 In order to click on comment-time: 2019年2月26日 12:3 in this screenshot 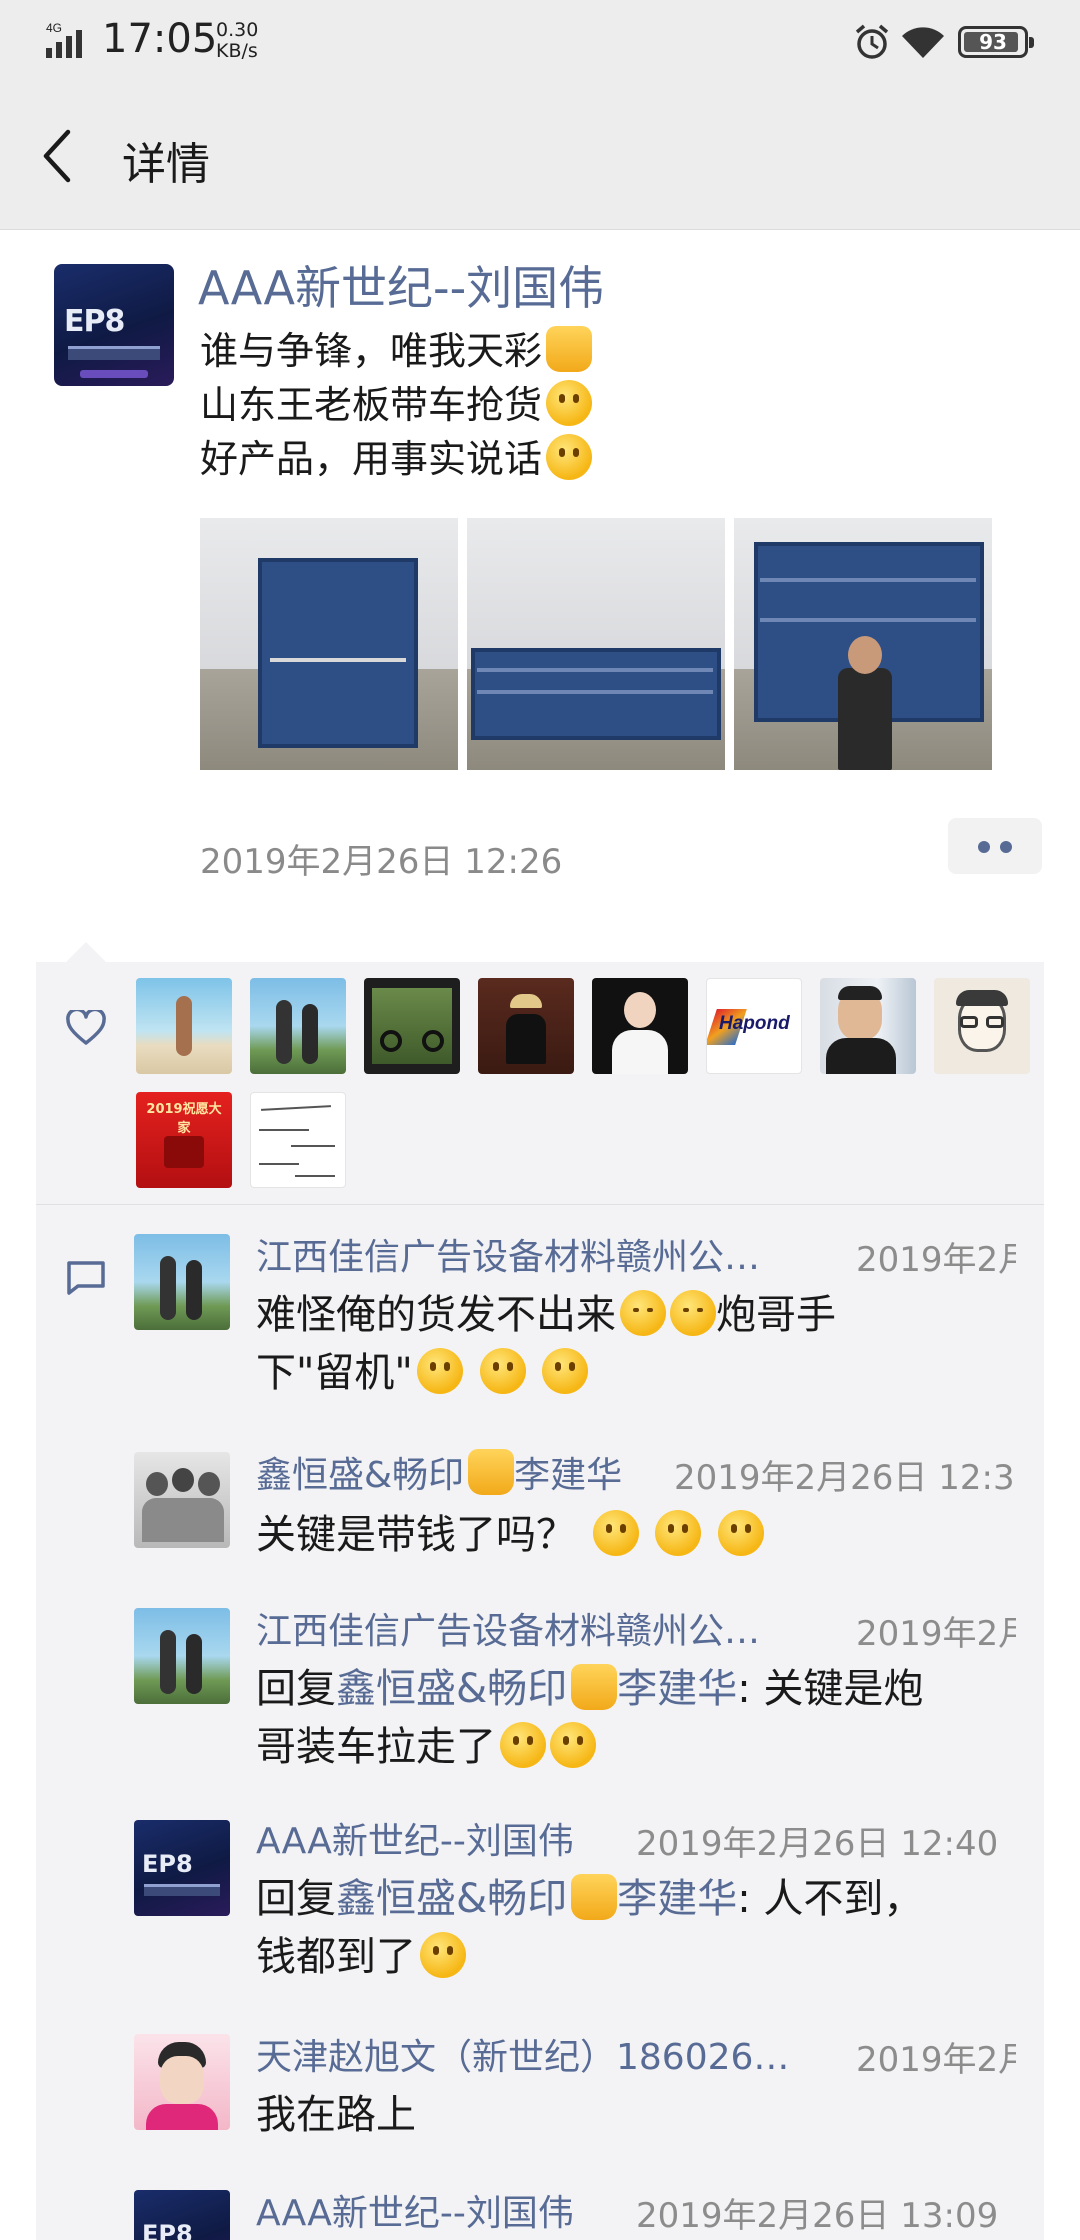, I will do `click(844, 1478)`.